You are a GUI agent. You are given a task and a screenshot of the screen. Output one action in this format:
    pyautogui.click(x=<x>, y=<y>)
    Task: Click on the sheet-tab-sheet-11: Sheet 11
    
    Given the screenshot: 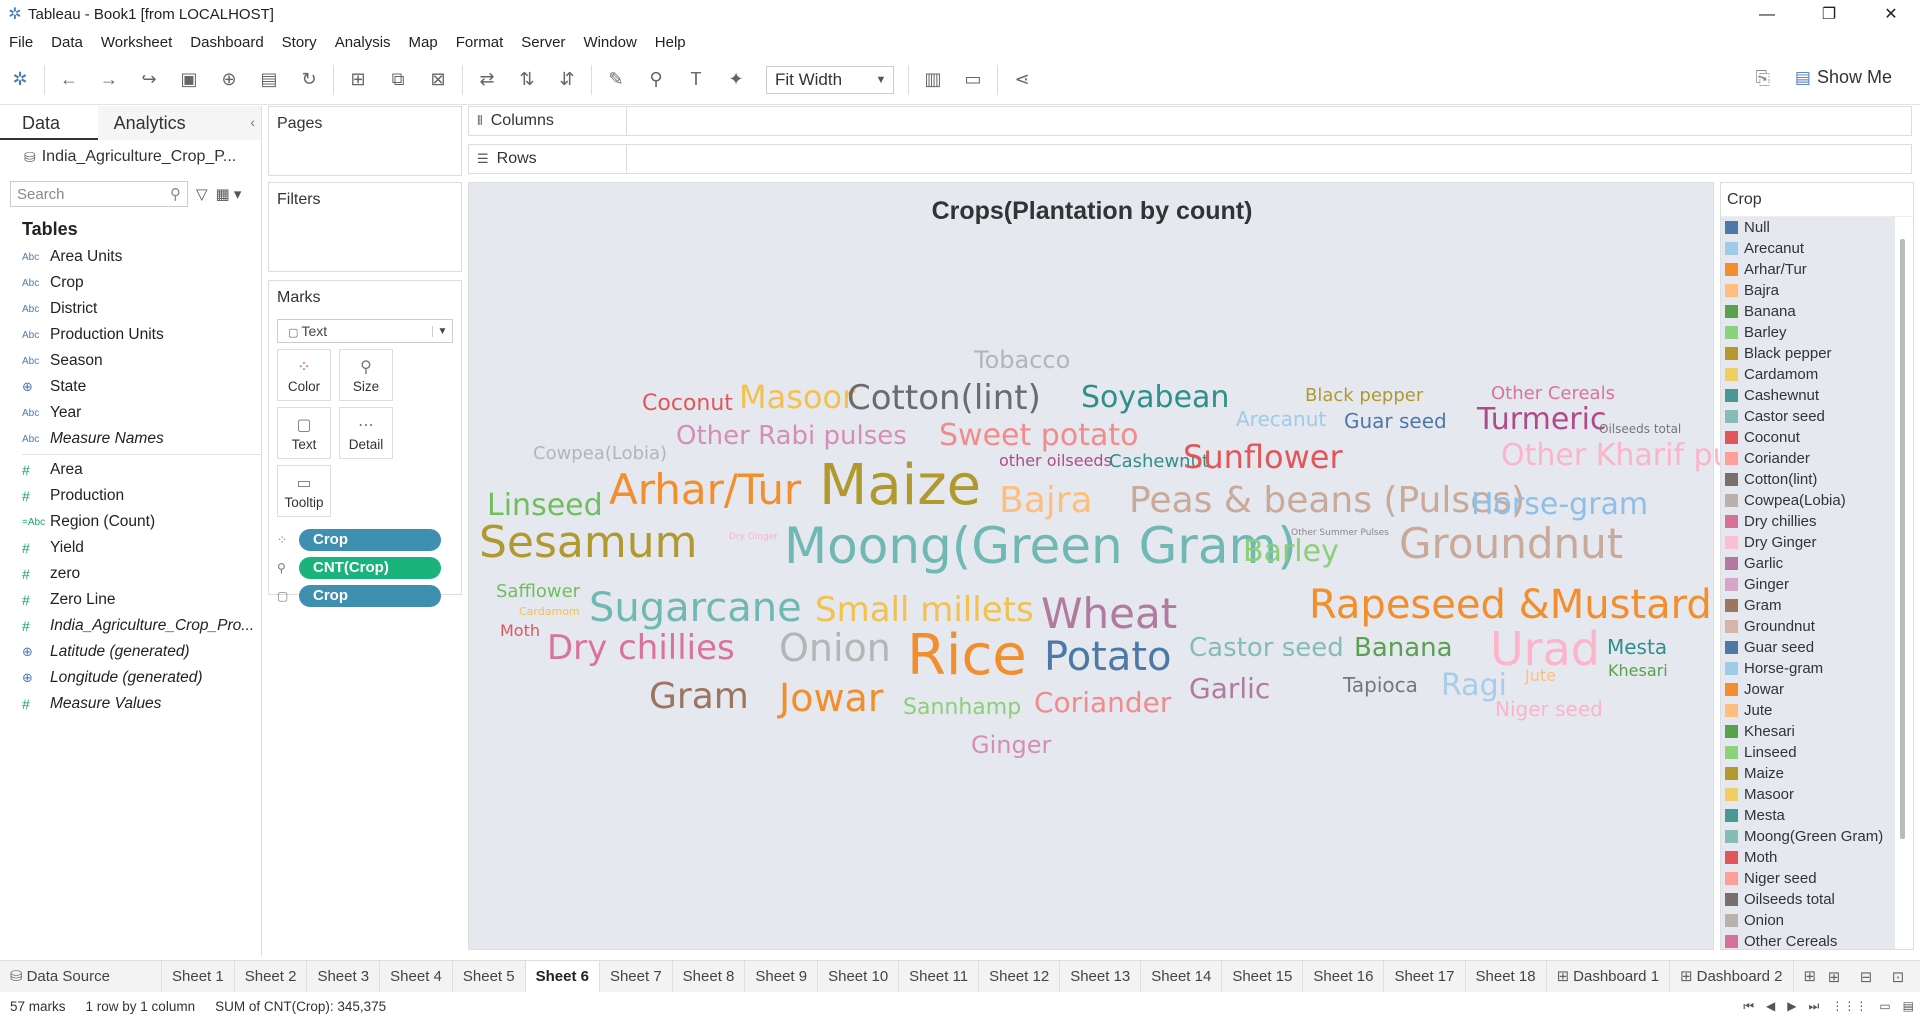 What is the action you would take?
    pyautogui.click(x=939, y=976)
    